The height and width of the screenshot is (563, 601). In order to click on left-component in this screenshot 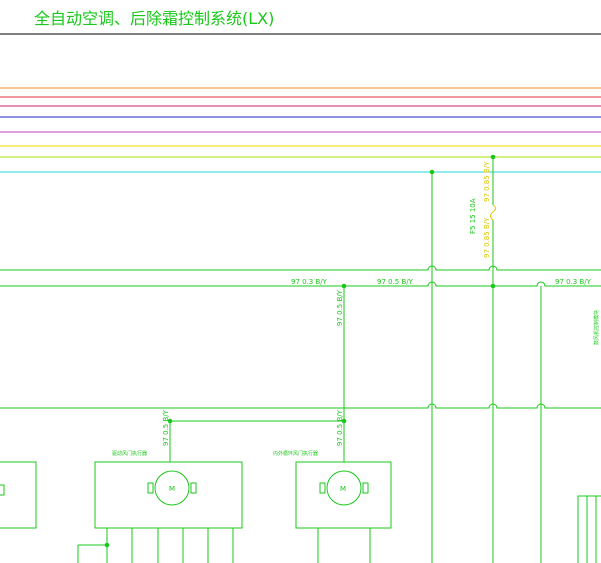, I will do `click(18, 495)`.